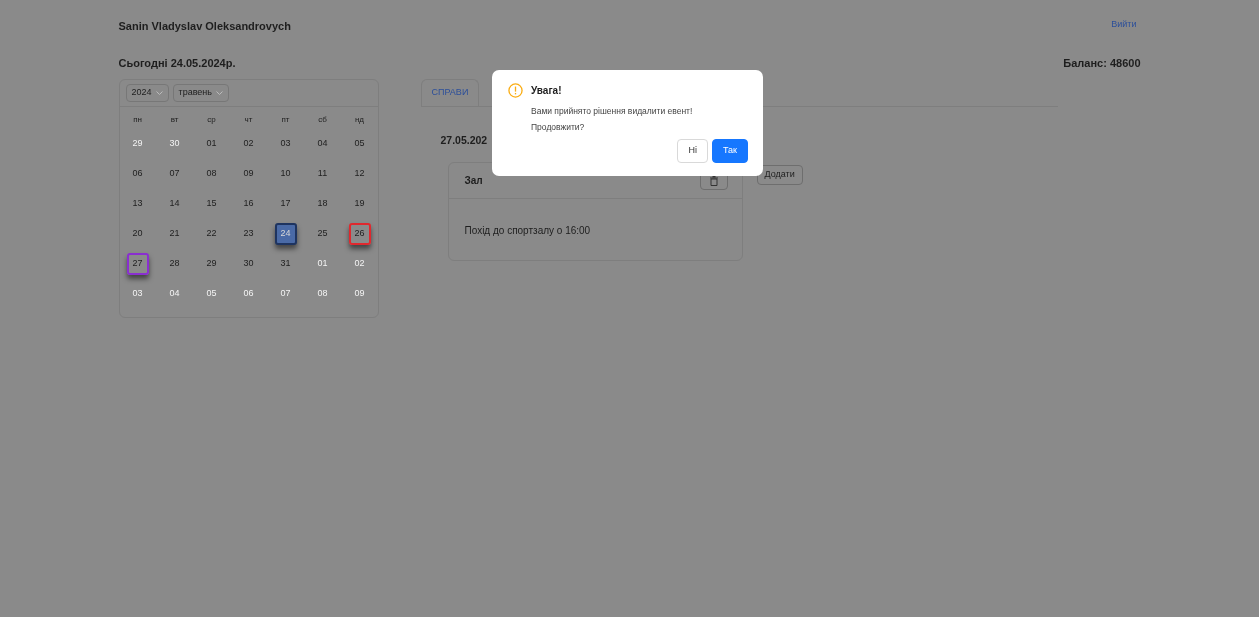 Image resolution: width=1259 pixels, height=617 pixels. What do you see at coordinates (515, 90) in the screenshot?
I see `warning-icon` at bounding box center [515, 90].